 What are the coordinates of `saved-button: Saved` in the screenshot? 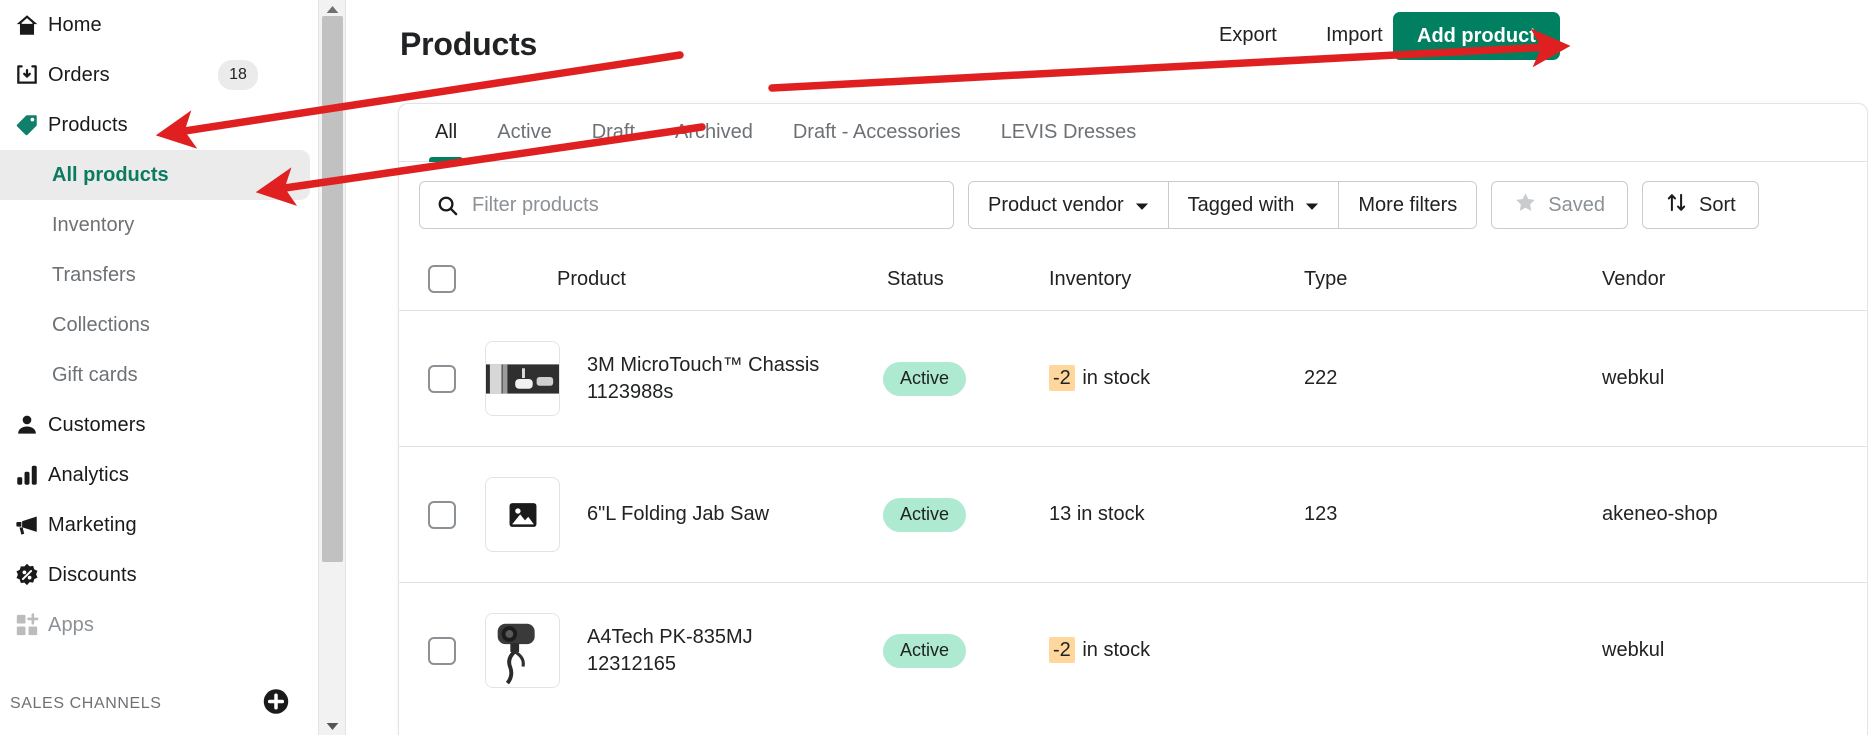 It's located at (1560, 205).